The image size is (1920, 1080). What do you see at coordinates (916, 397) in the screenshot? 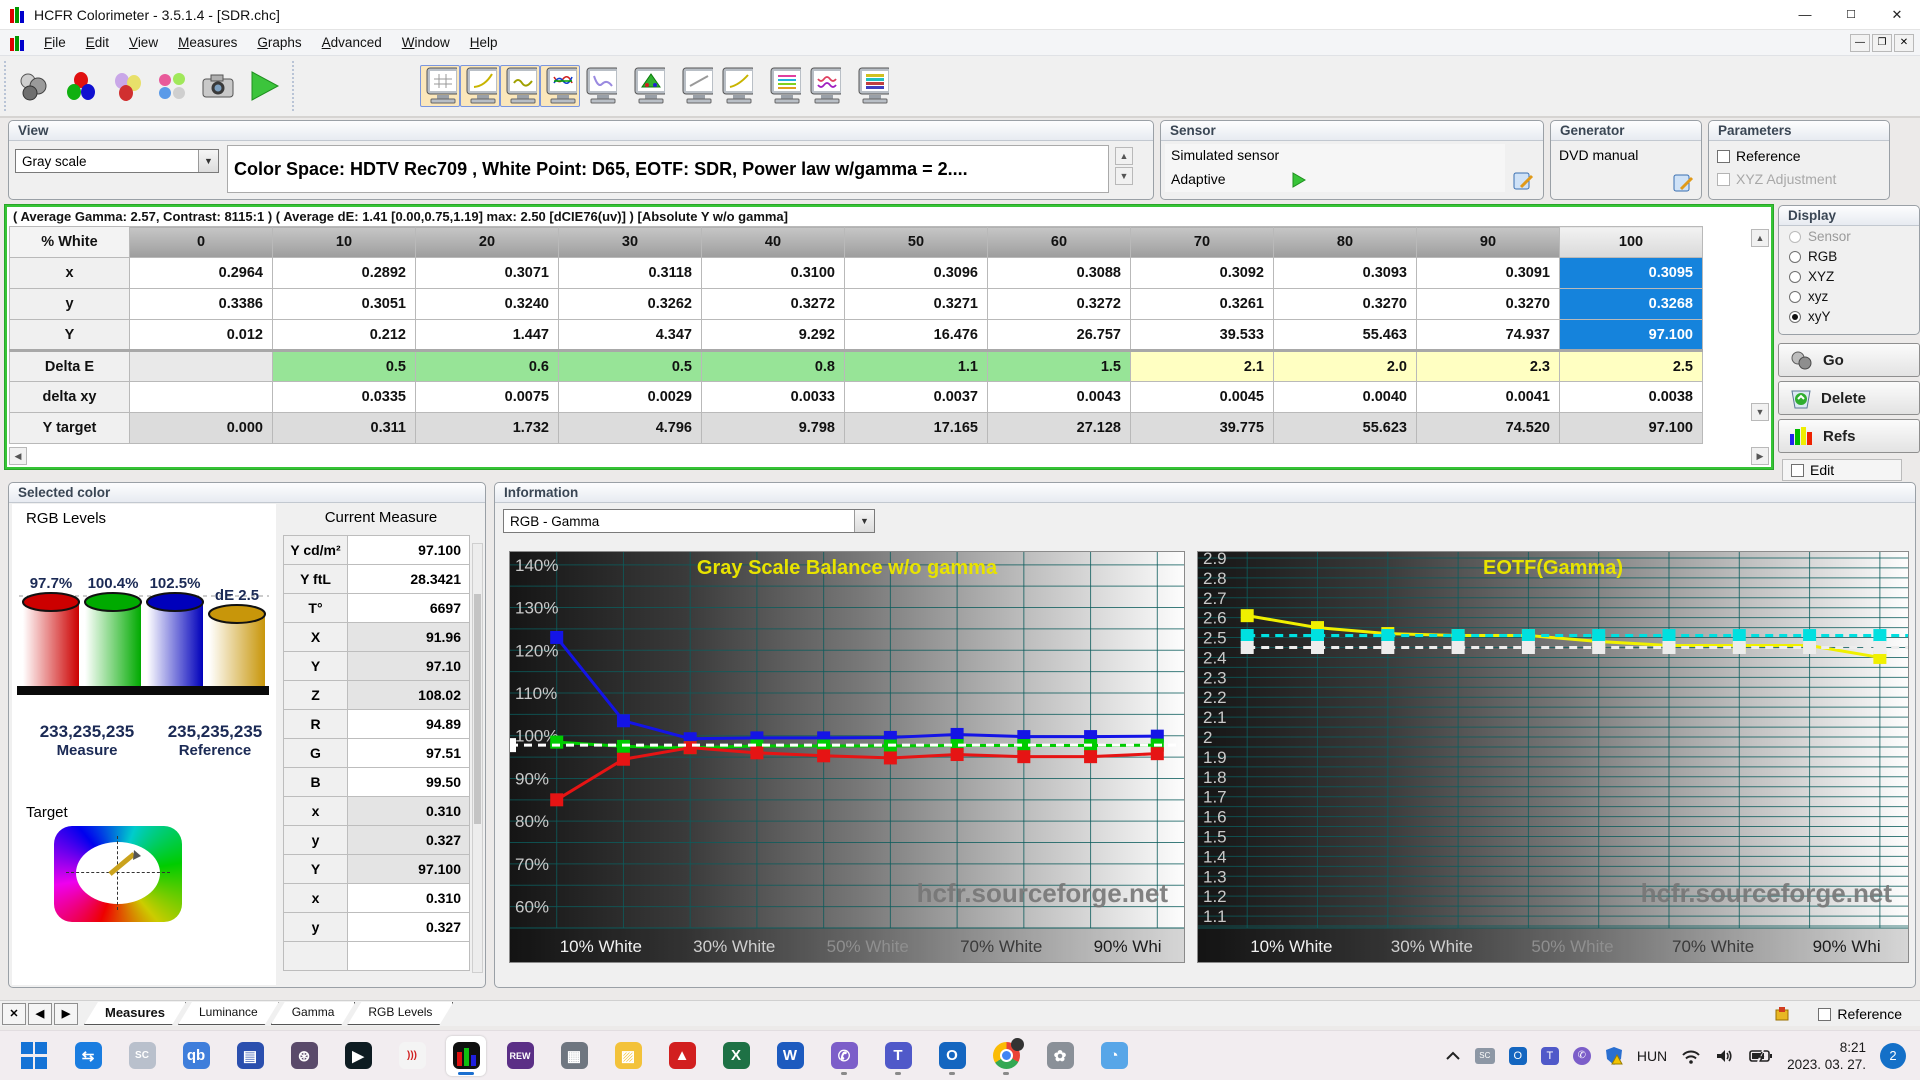
I see `measure-cell: 0.0037` at bounding box center [916, 397].